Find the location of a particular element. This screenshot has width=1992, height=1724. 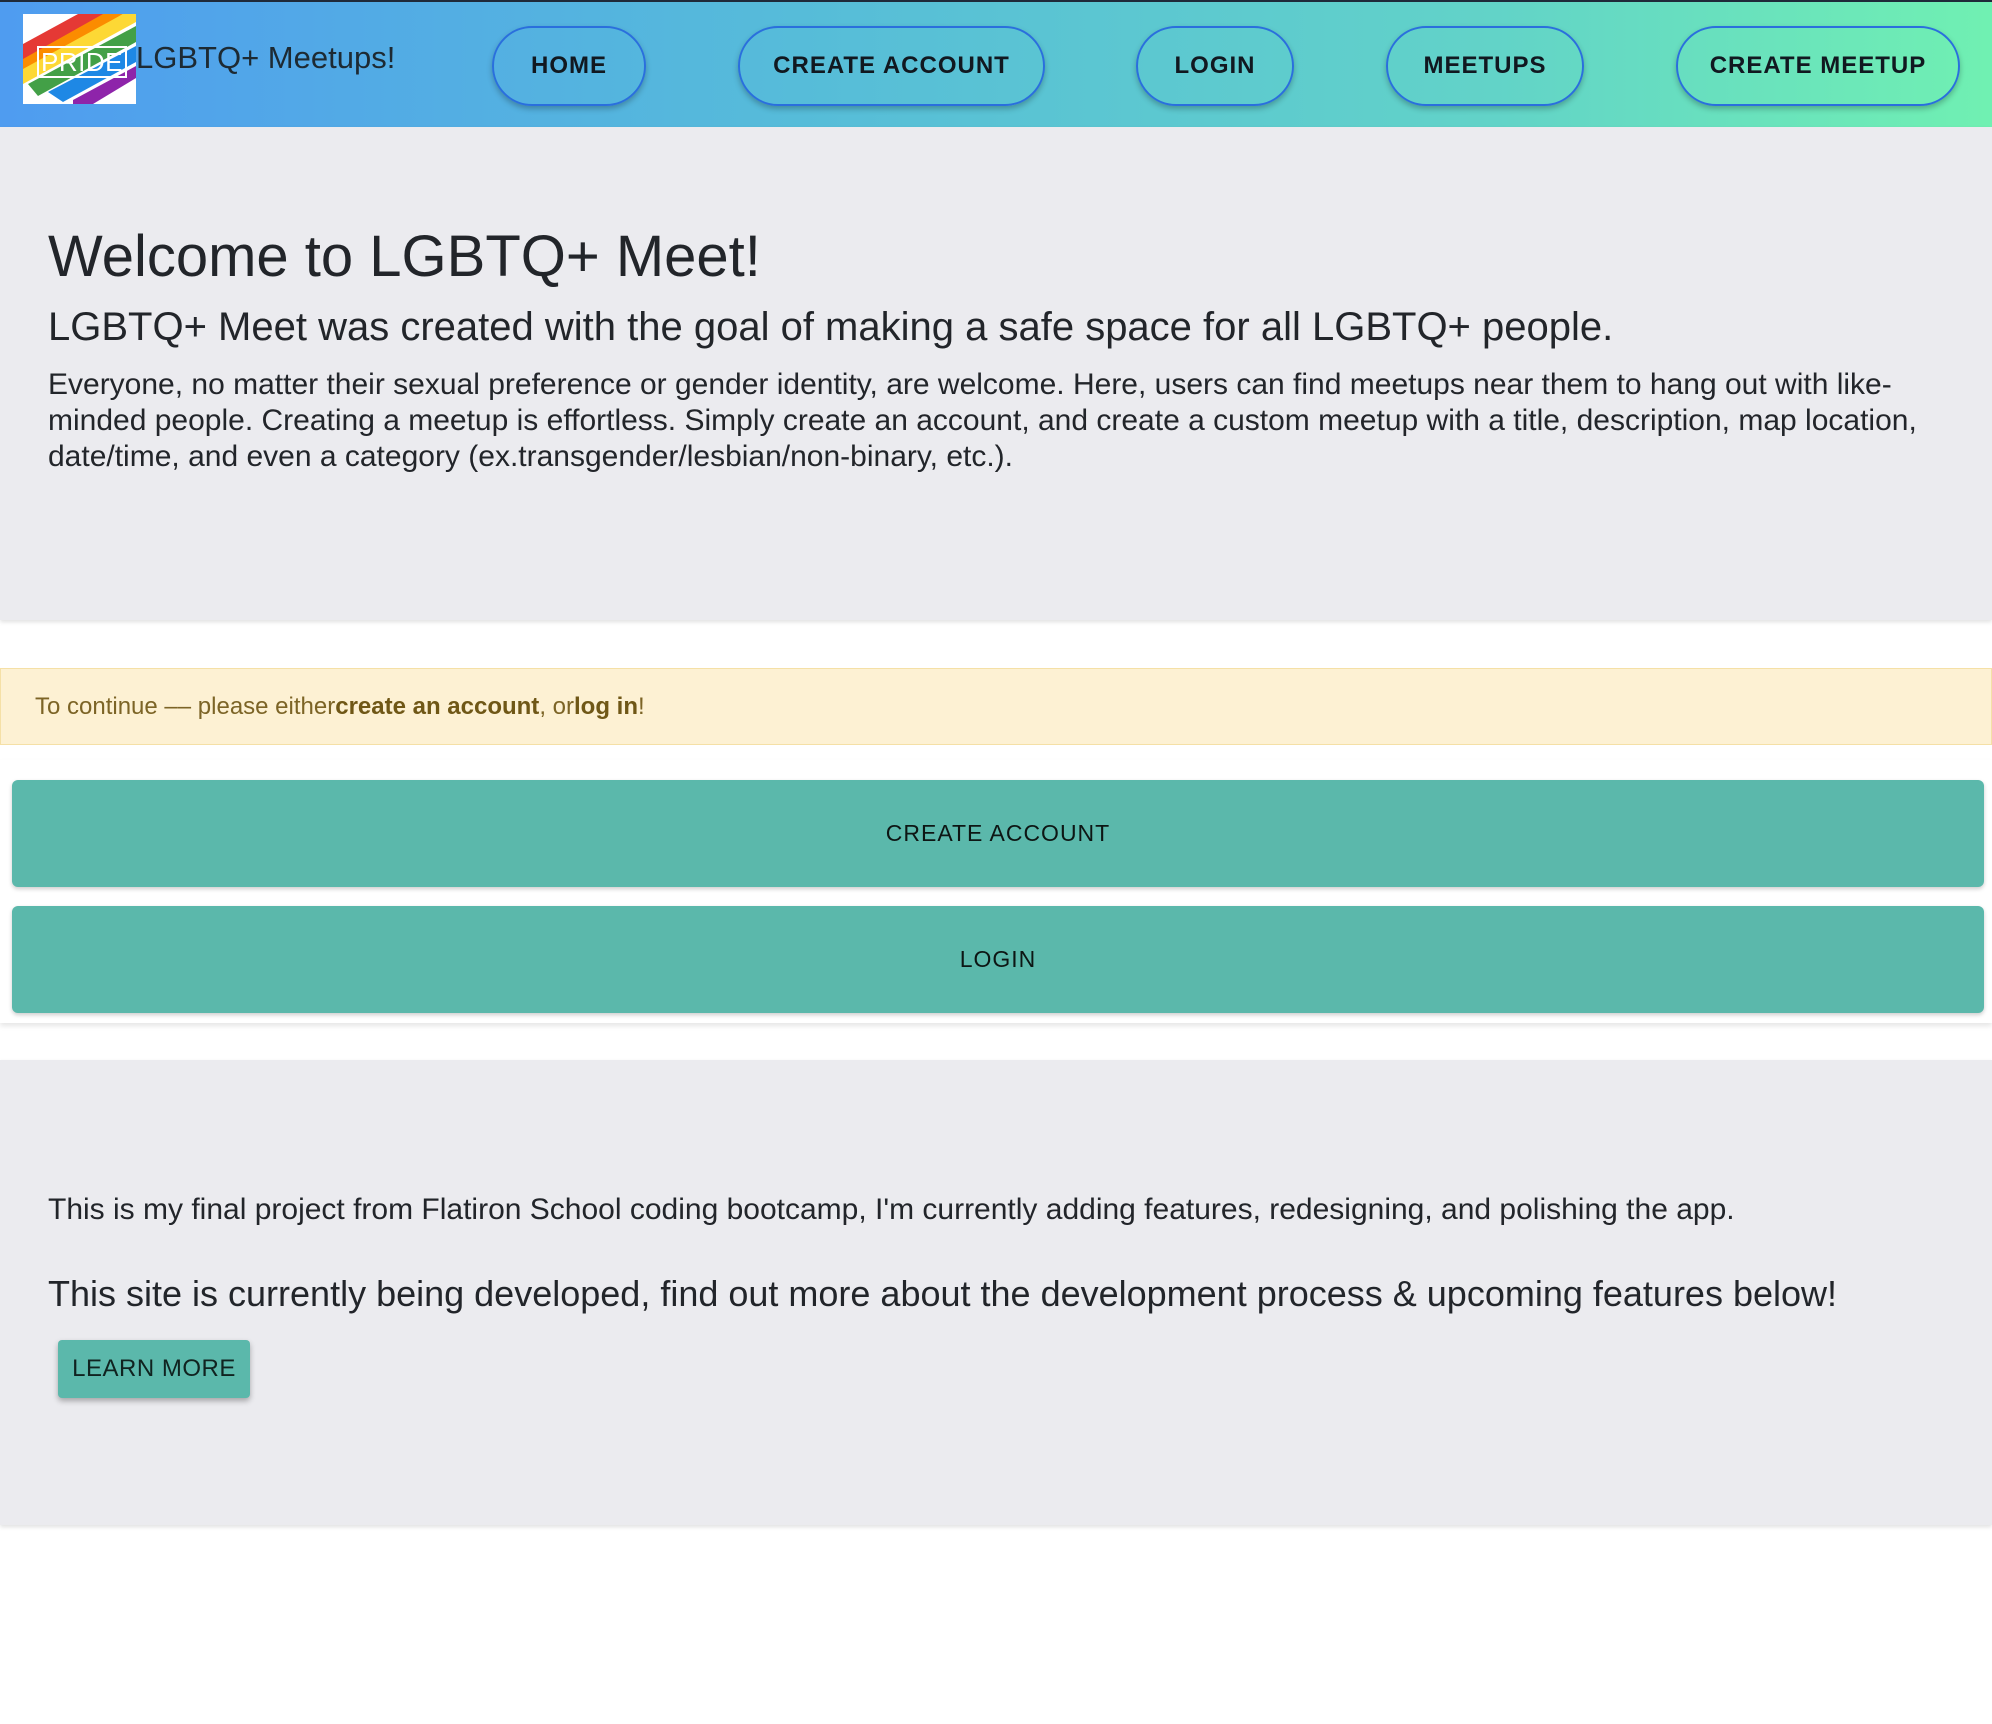

nav-create-account-button: CREATE ACCOUNT is located at coordinates (891, 66).